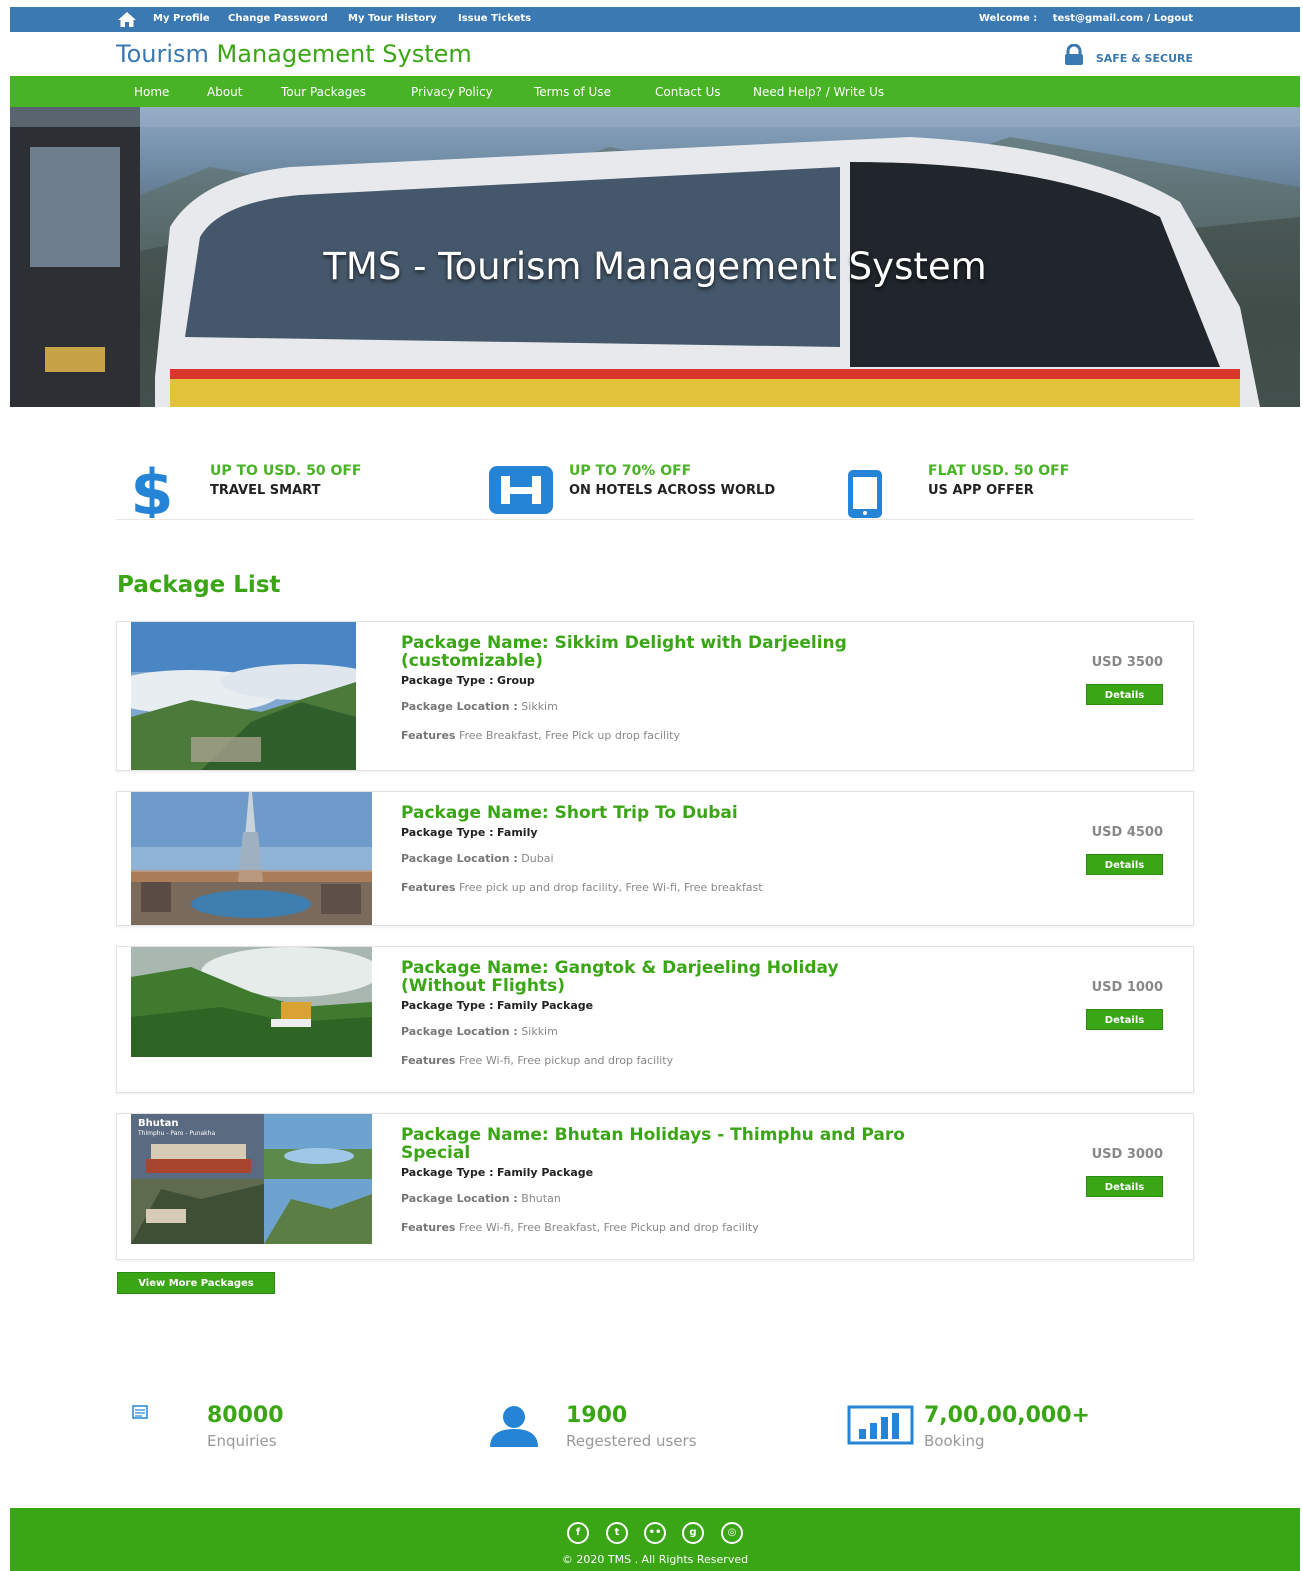  Describe the element at coordinates (655, 1533) in the screenshot. I see `flickr-icon: ••` at that location.